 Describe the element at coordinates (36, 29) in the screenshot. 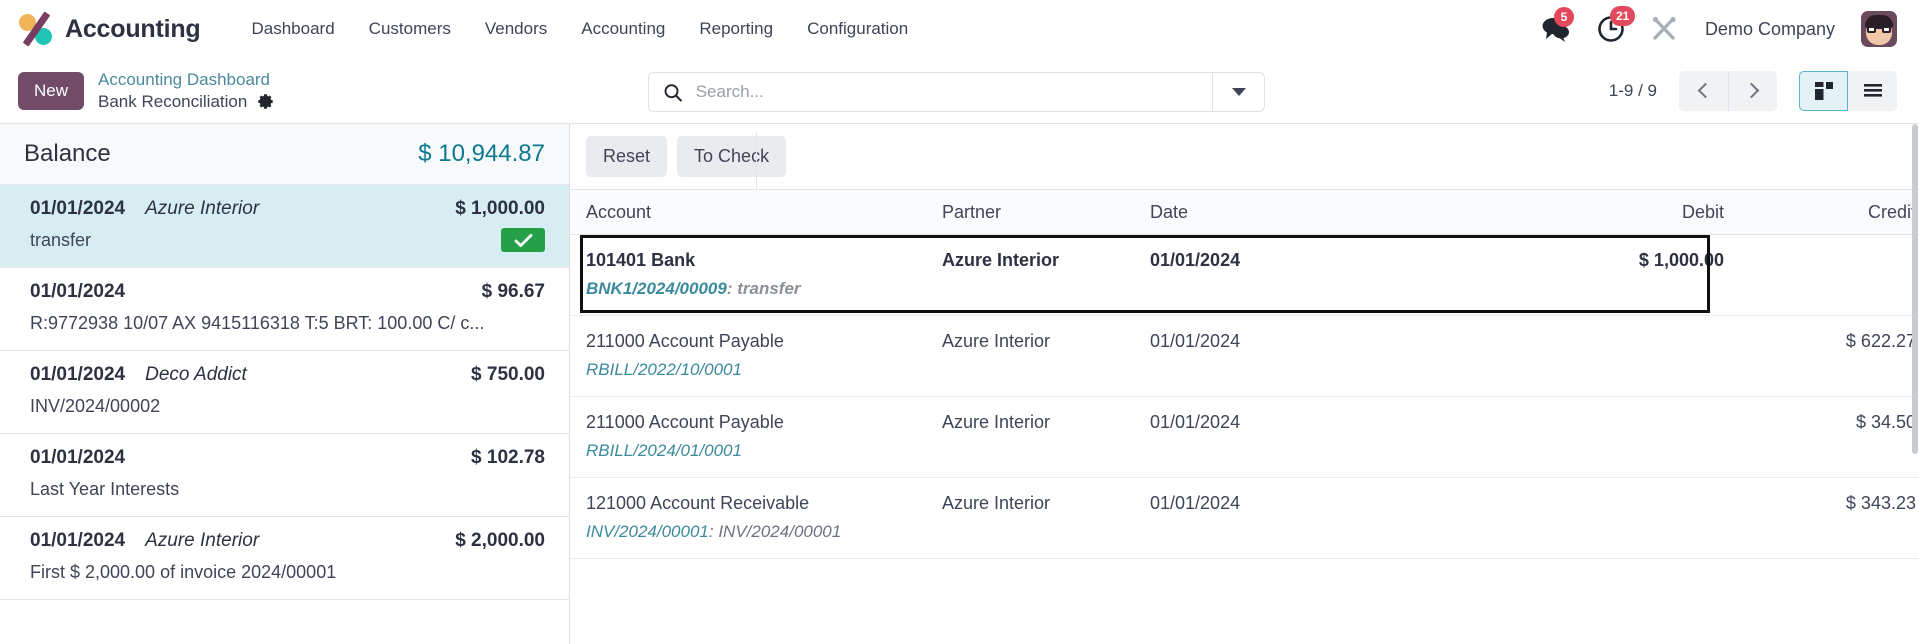

I see `odoo-logo-icon` at that location.